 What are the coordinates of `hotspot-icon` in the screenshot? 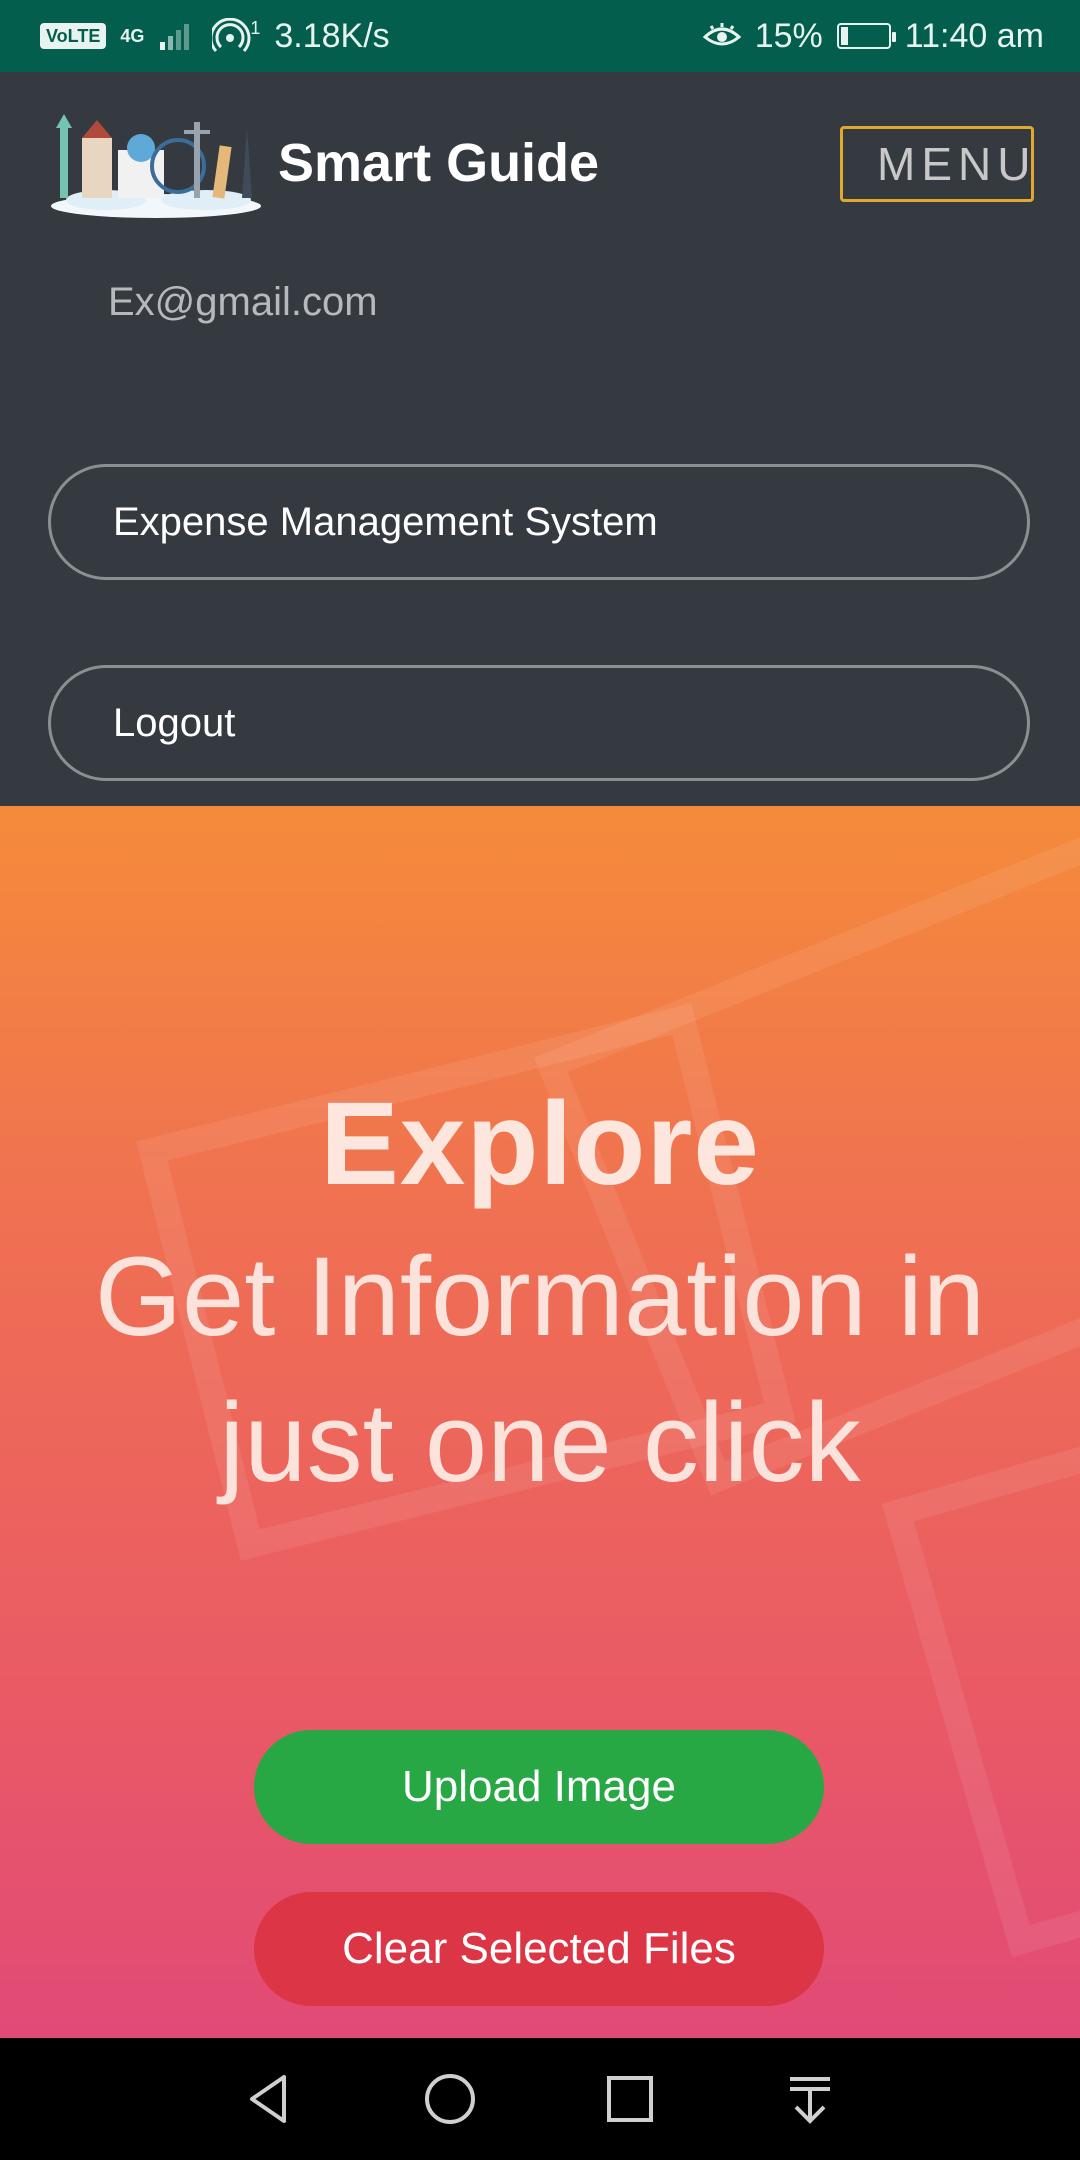 It's located at (231, 35).